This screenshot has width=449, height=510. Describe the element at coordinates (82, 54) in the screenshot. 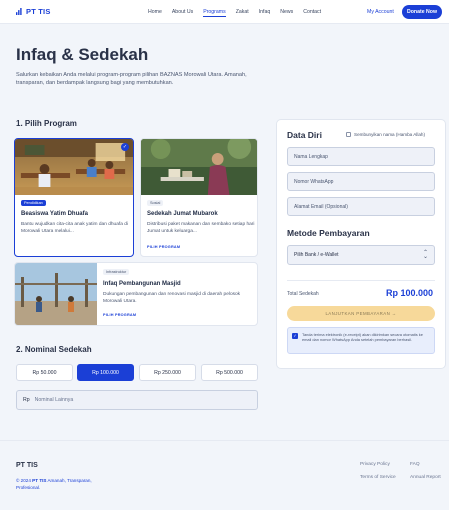

I see `page-title: Infaq & Sedekah` at that location.